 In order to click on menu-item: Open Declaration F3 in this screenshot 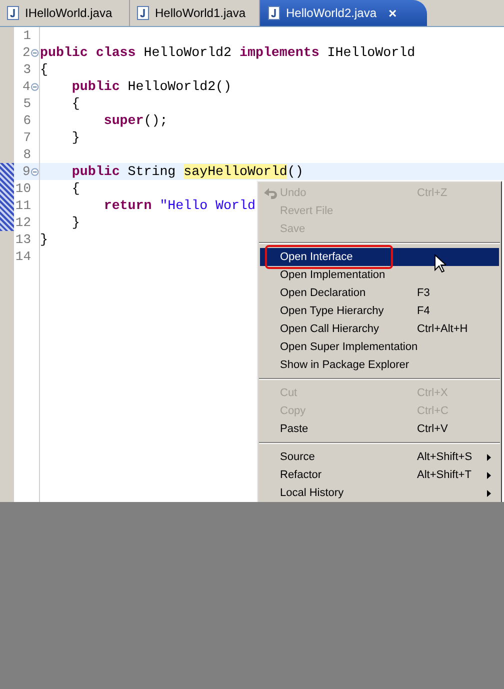, I will do `click(379, 293)`.